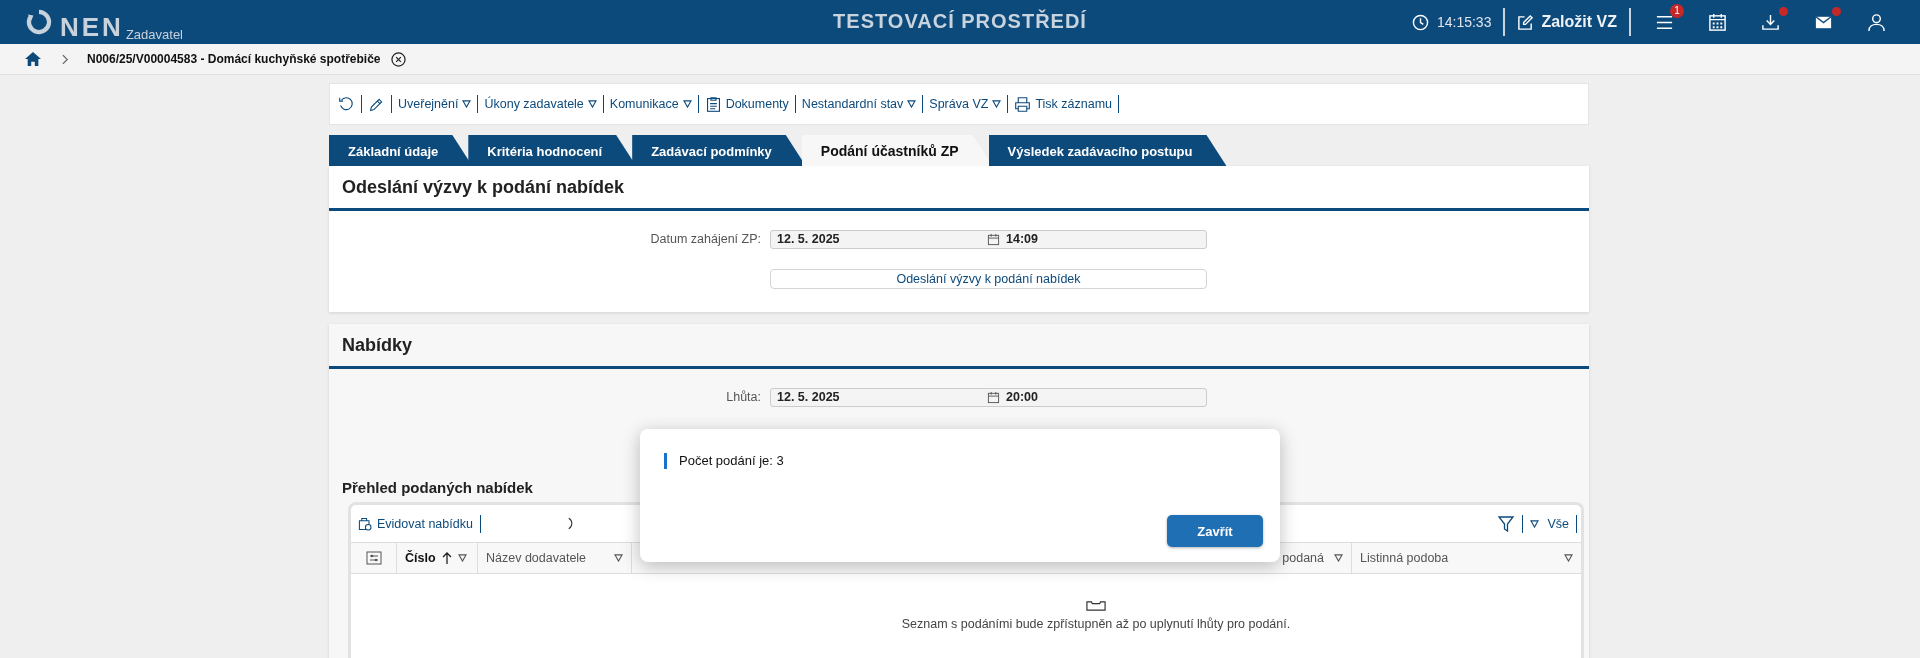 Image resolution: width=1920 pixels, height=658 pixels. What do you see at coordinates (1526, 22) in the screenshot?
I see `edit-icon` at bounding box center [1526, 22].